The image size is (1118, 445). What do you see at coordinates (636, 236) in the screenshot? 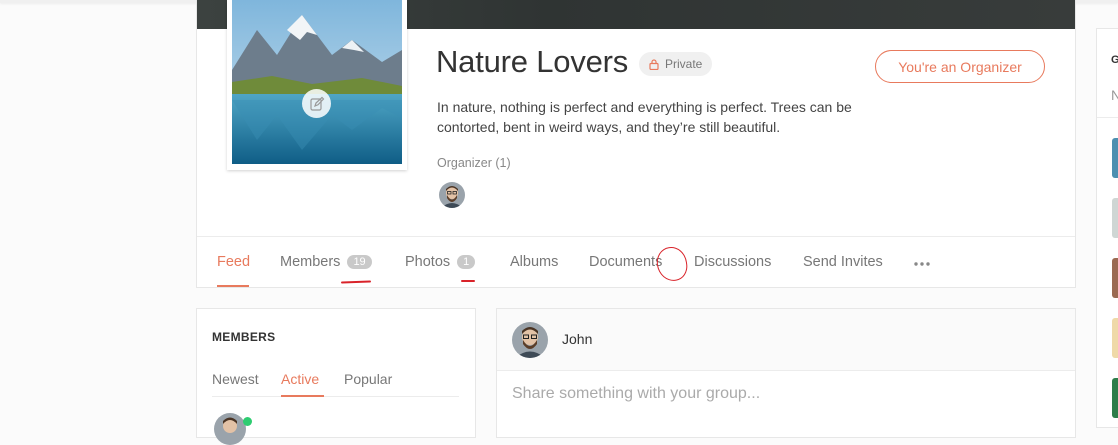
I see `tabs-divider` at bounding box center [636, 236].